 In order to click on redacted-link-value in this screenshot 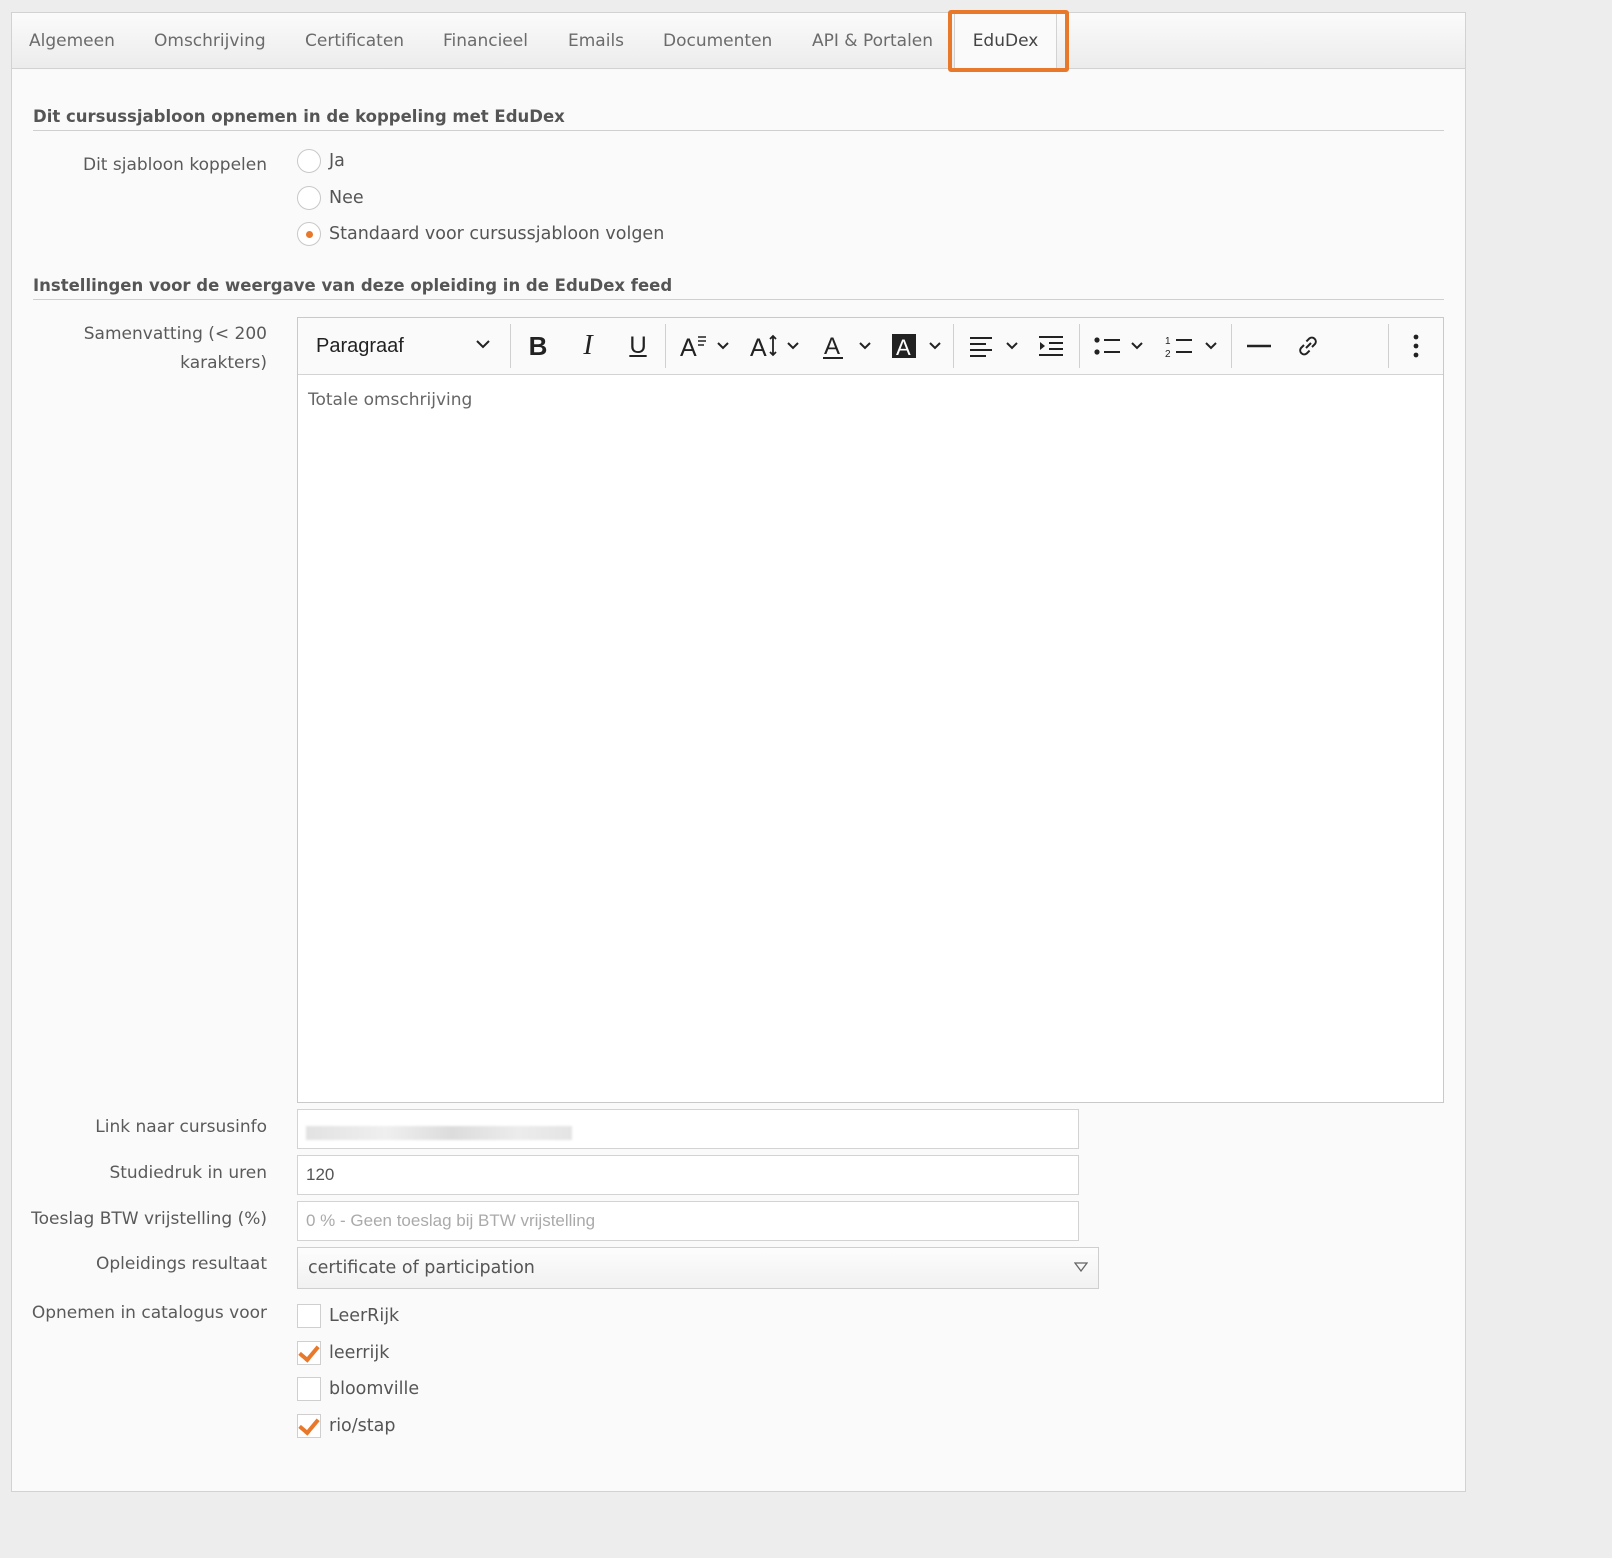, I will do `click(439, 1133)`.